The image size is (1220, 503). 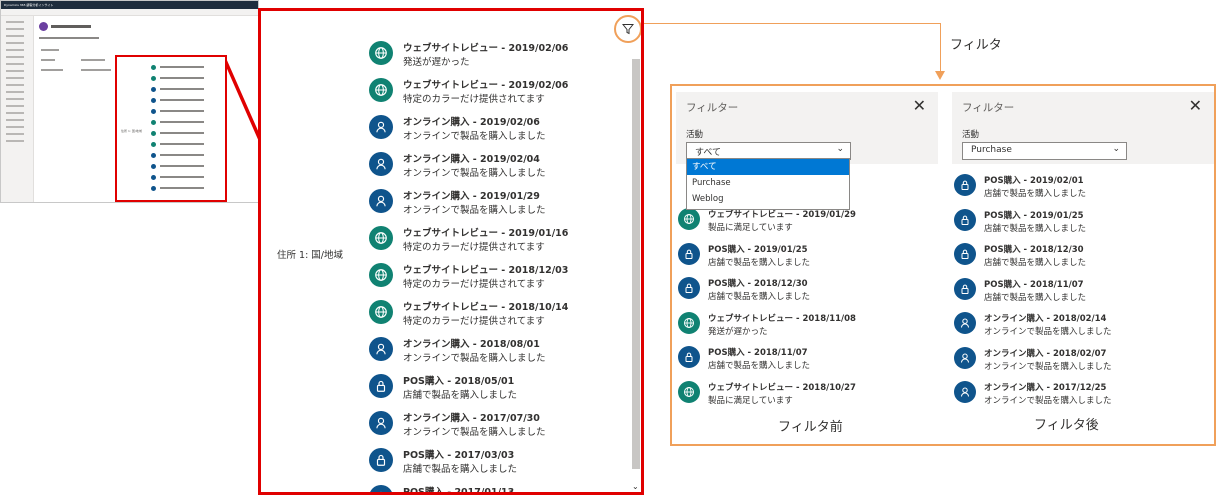 What do you see at coordinates (750, 400) in the screenshot?
I see `timeline-item-subtitle: 製品に満足しています` at bounding box center [750, 400].